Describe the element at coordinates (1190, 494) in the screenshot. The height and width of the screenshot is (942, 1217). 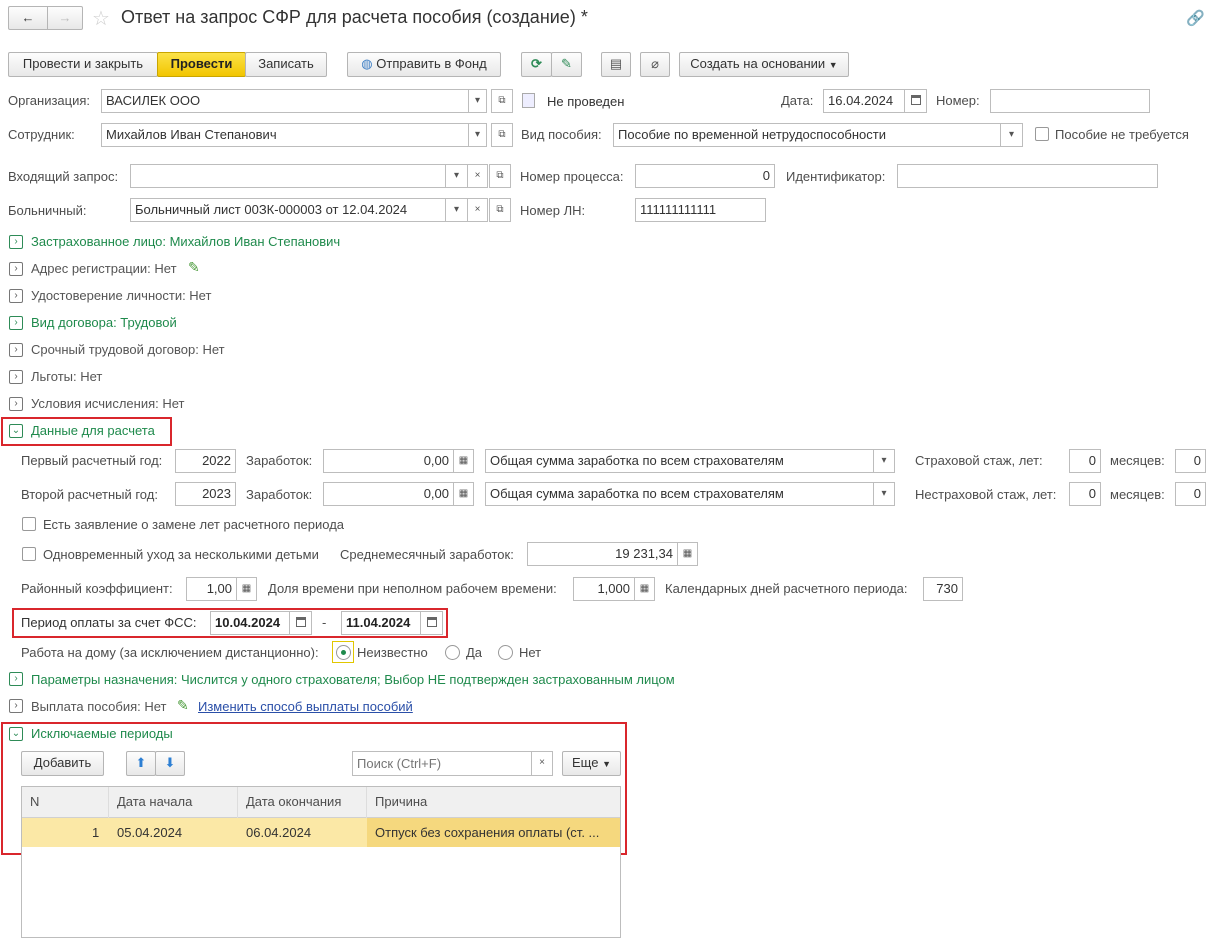
I see `nonins-exp-months-field: 0` at that location.